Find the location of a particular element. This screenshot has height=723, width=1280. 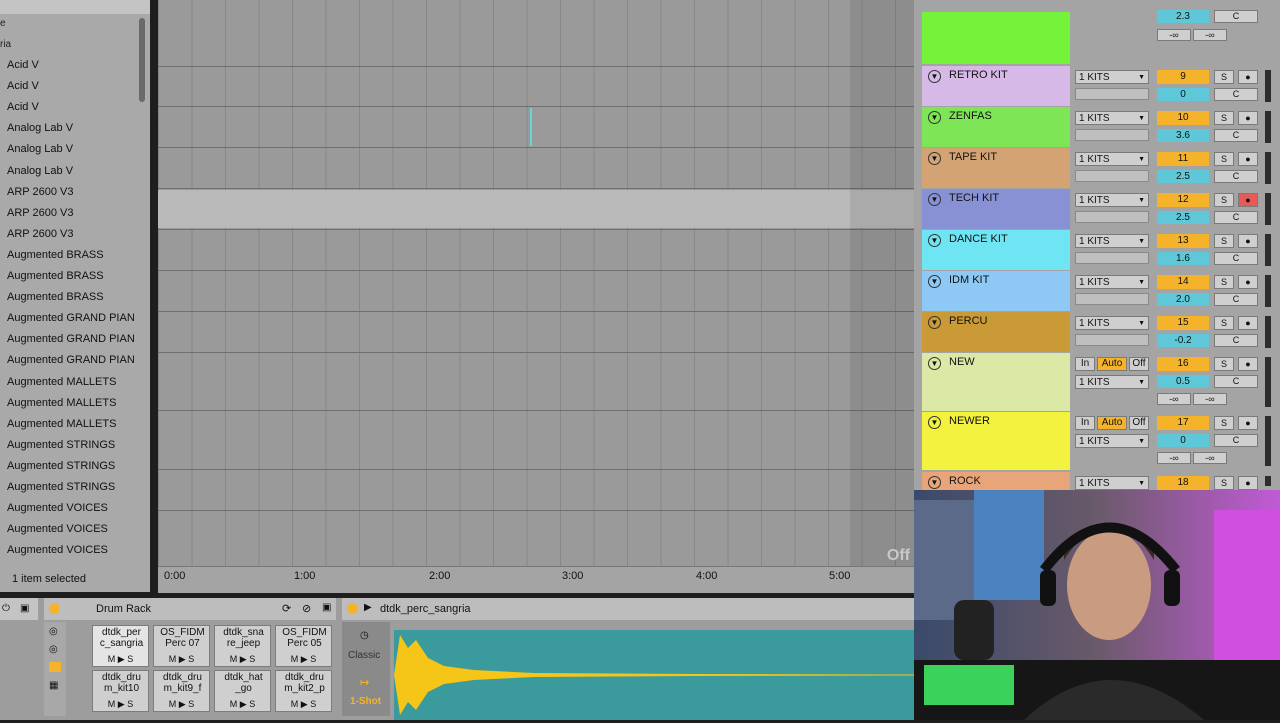

drum-pad: dtdk_dru m_kit10 M ▶ S is located at coordinates (120, 691).